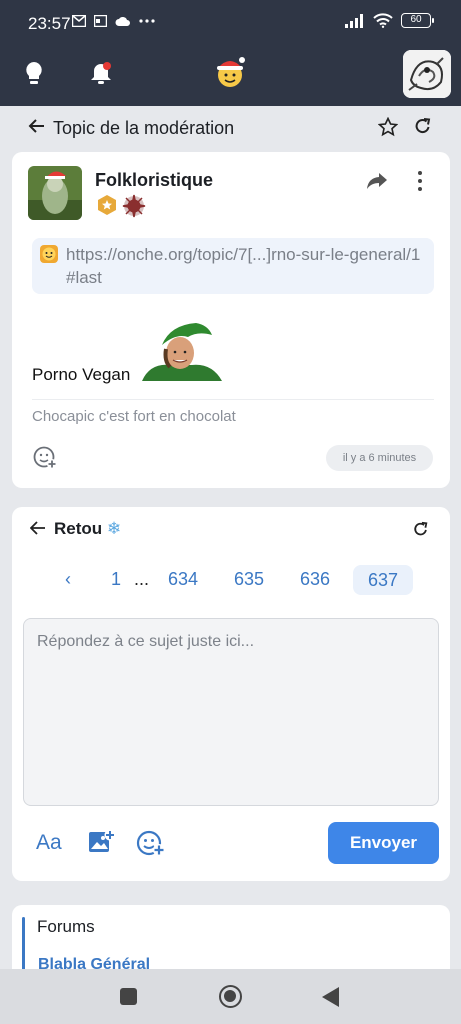 The width and height of the screenshot is (461, 1024). What do you see at coordinates (154, 180) in the screenshot?
I see `post-author-name: Folkloristique` at bounding box center [154, 180].